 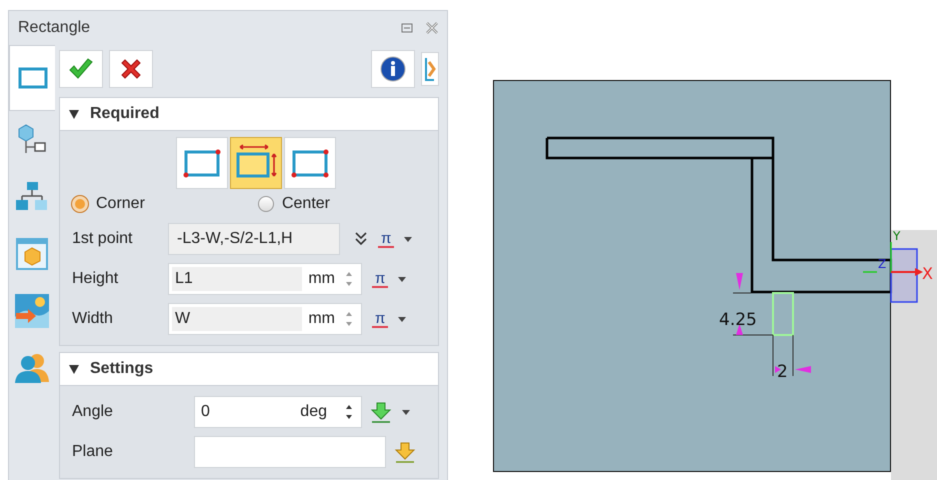 What do you see at coordinates (249, 114) in the screenshot?
I see `section-header: Required` at bounding box center [249, 114].